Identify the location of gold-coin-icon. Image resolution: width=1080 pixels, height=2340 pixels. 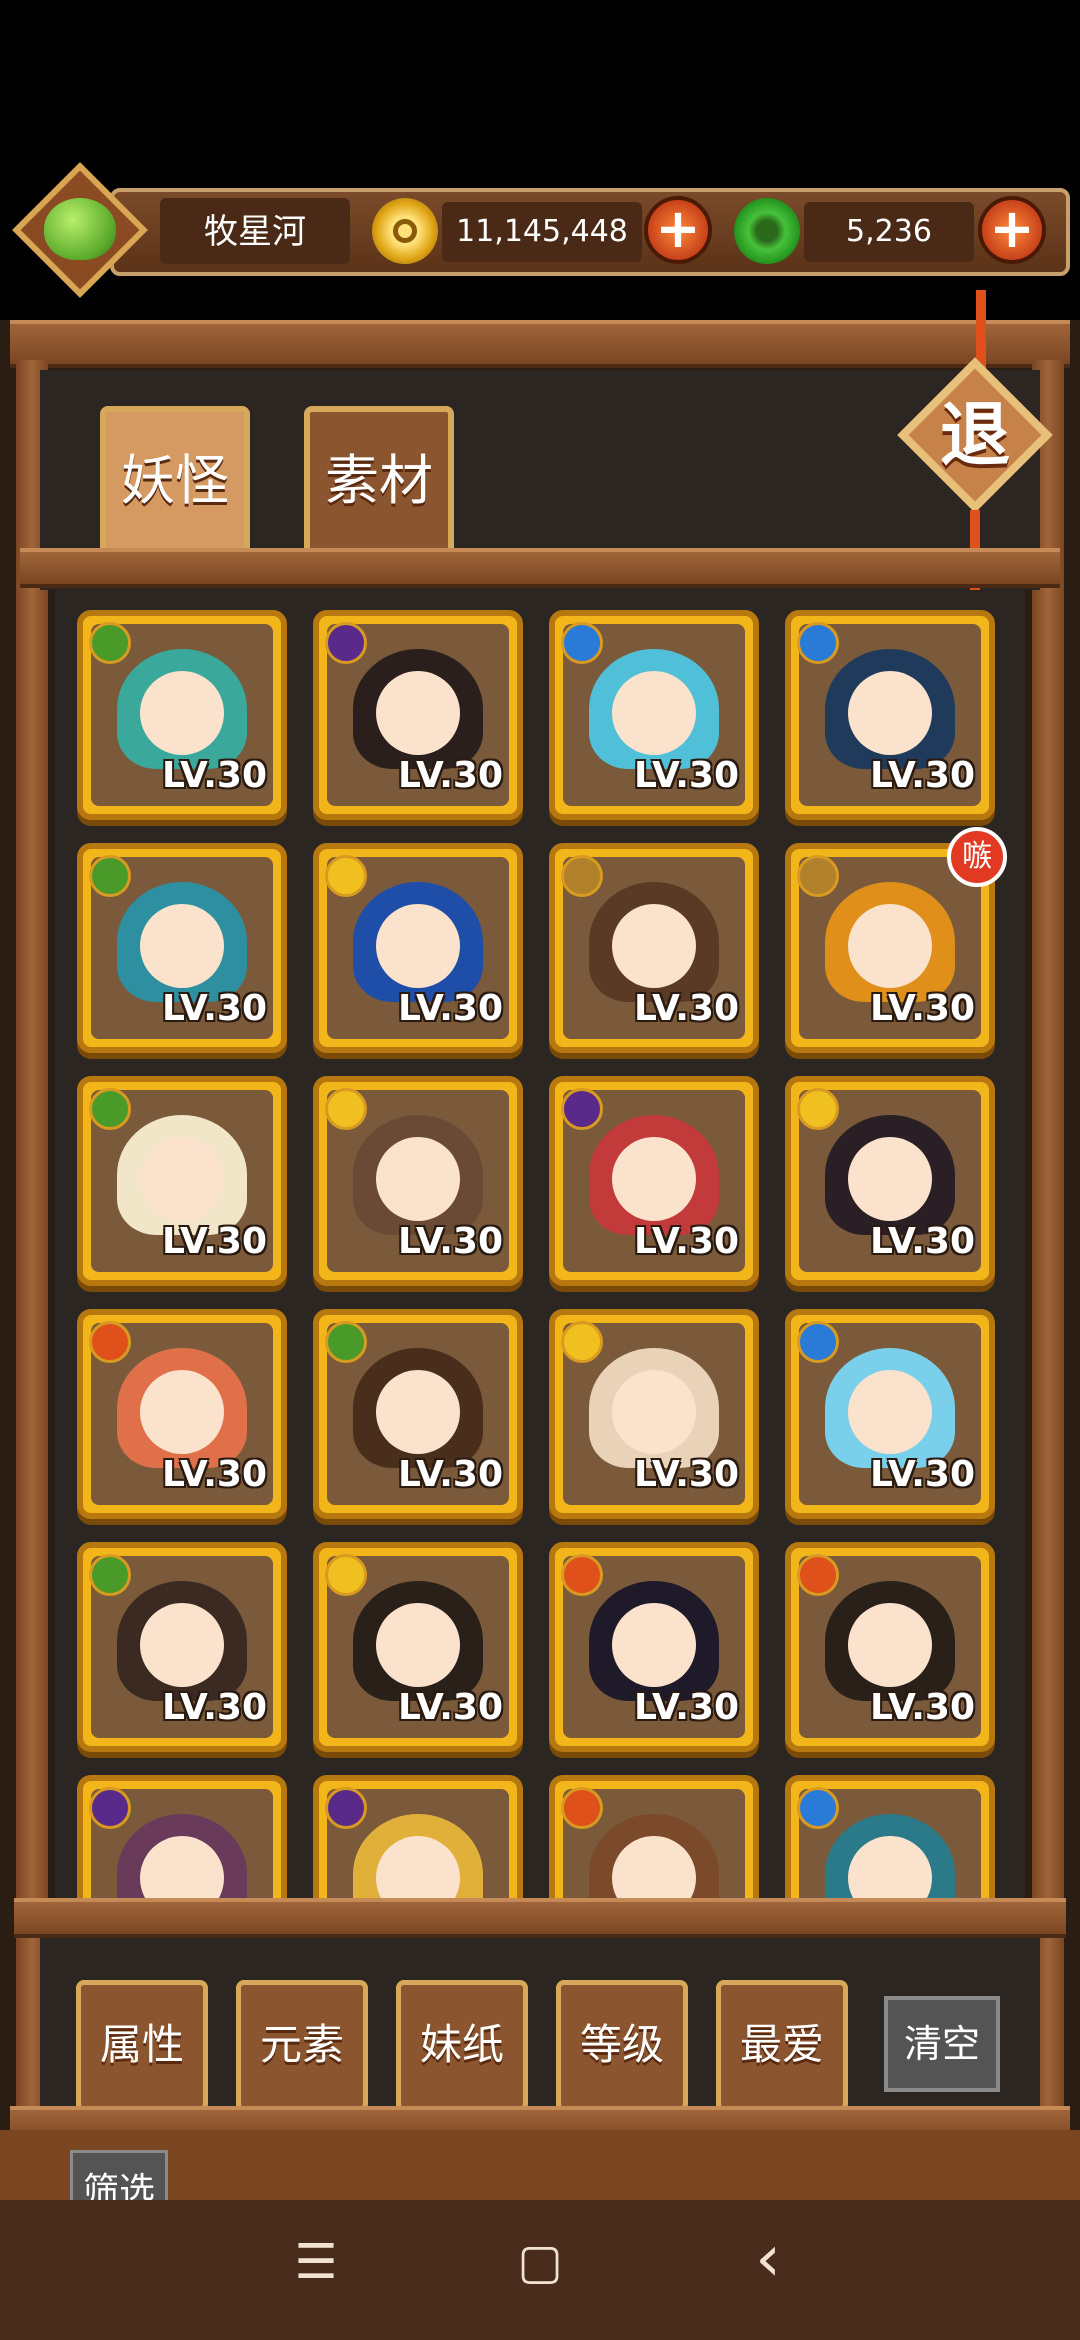
(405, 231).